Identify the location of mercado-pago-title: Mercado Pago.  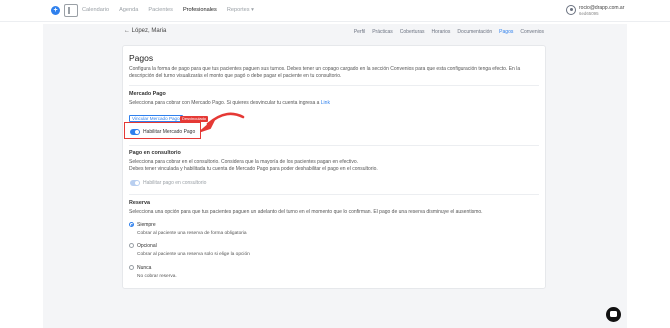
(147, 94).